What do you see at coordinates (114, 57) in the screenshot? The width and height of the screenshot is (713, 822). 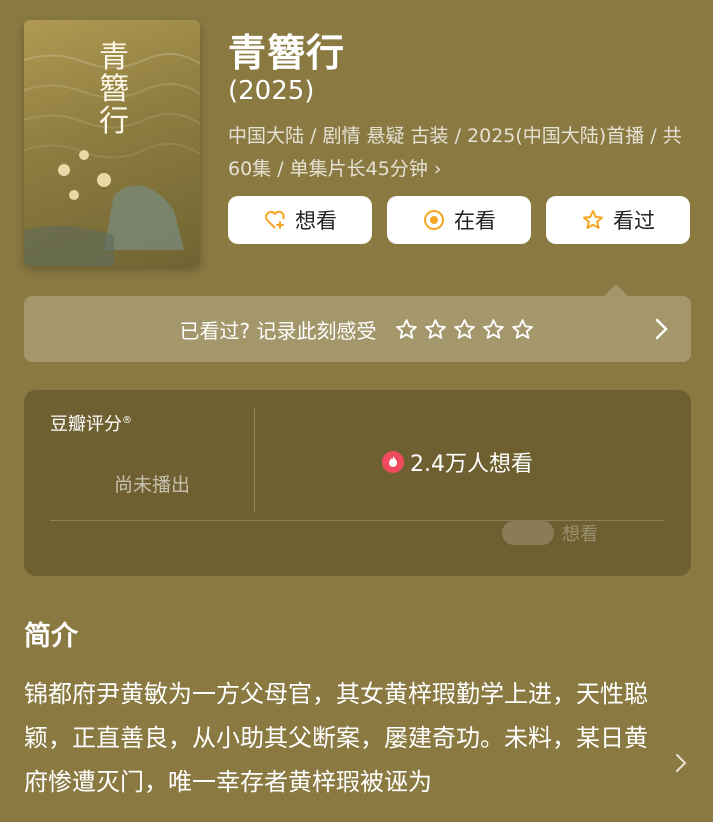 I see `poster-char: 青` at bounding box center [114, 57].